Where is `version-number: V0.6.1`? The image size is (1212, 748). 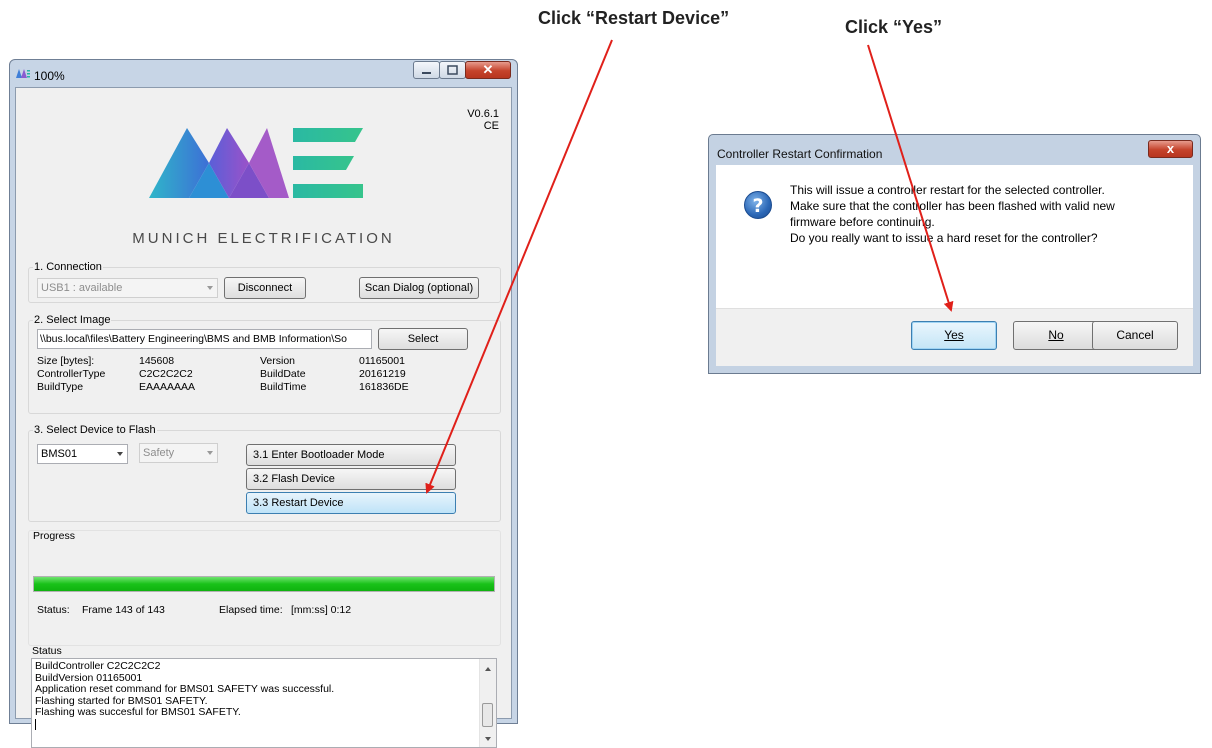
version-number: V0.6.1 is located at coordinates (483, 114).